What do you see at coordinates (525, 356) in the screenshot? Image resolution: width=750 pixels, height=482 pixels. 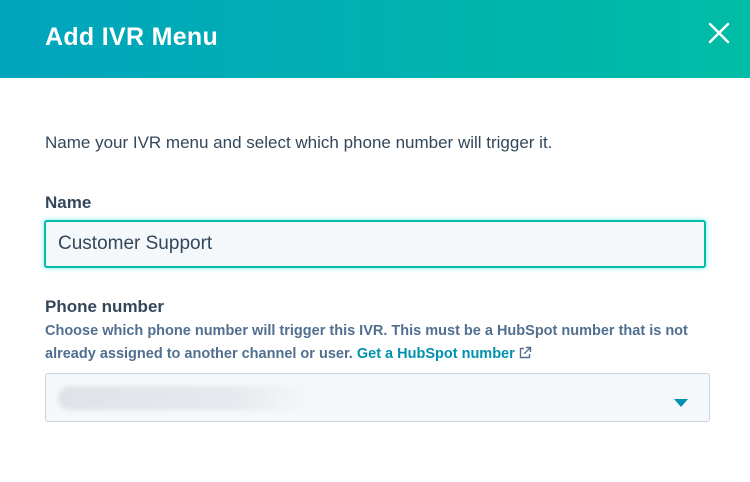 I see `external-link-icon` at bounding box center [525, 356].